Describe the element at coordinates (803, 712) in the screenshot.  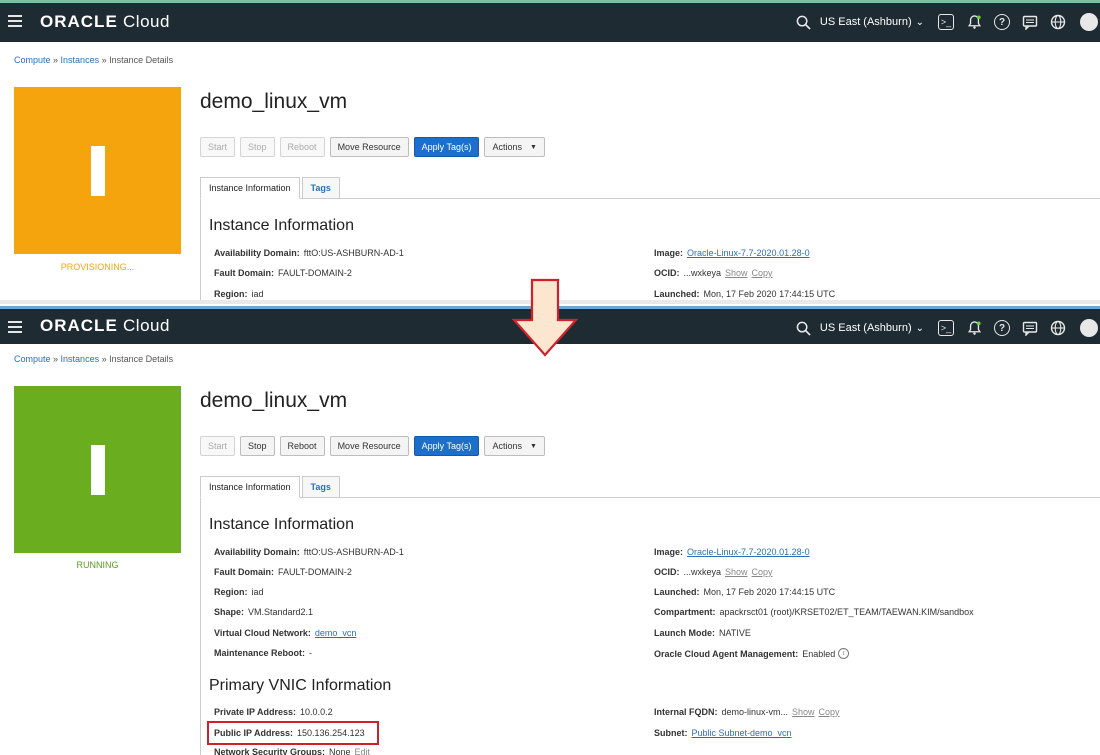
I see `fqdn-show-link: Show` at that location.